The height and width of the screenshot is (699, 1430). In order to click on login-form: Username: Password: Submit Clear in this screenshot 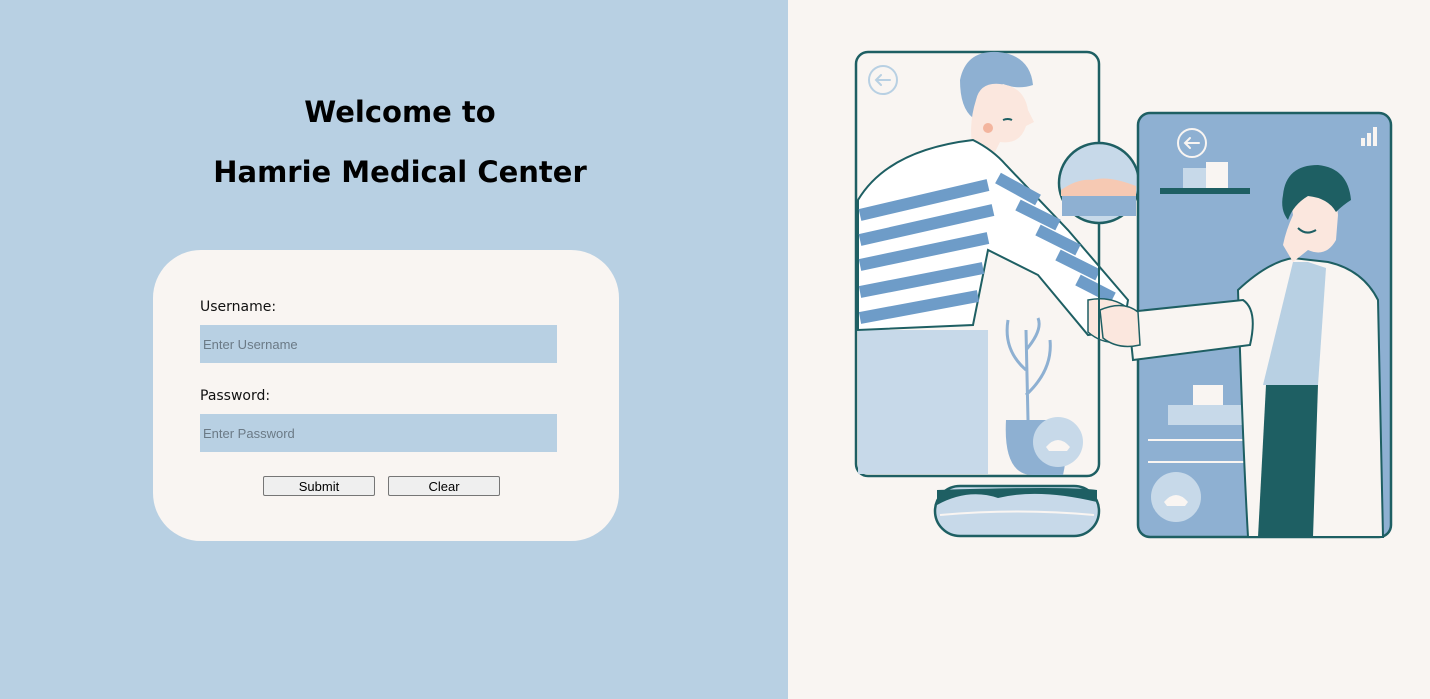, I will do `click(386, 395)`.